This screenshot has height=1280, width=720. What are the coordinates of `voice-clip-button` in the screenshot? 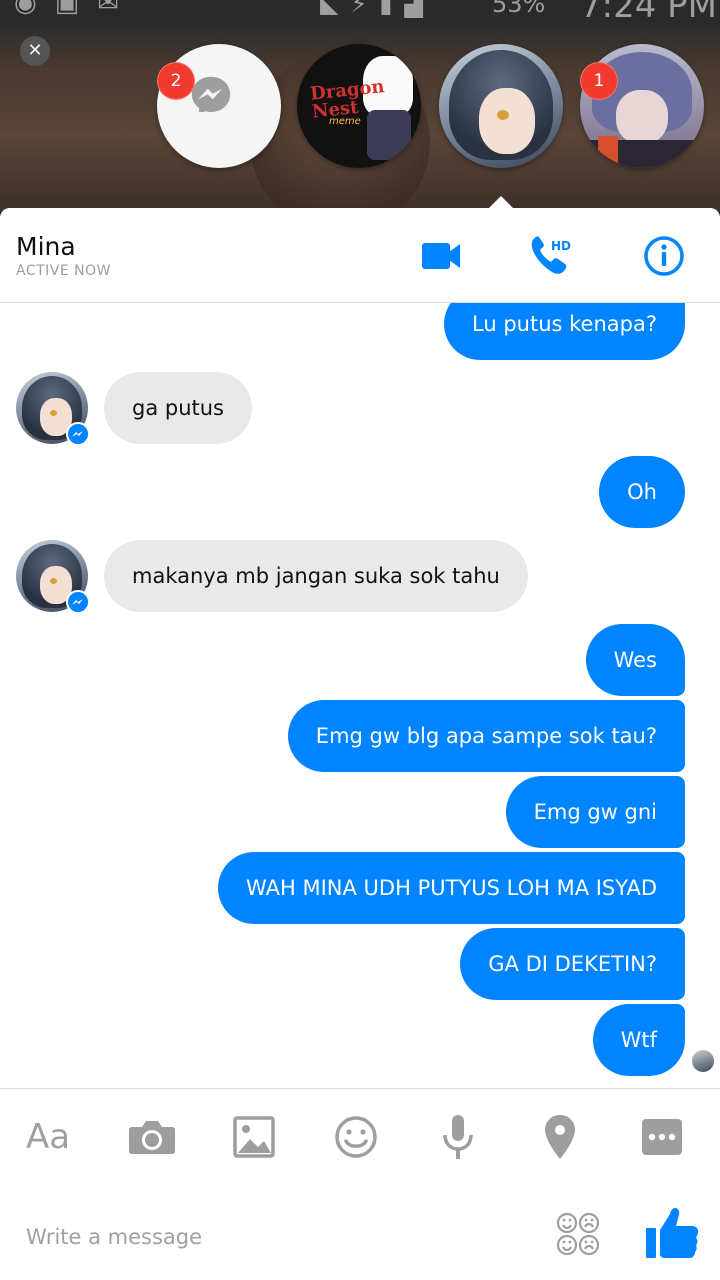 It's located at (458, 1137).